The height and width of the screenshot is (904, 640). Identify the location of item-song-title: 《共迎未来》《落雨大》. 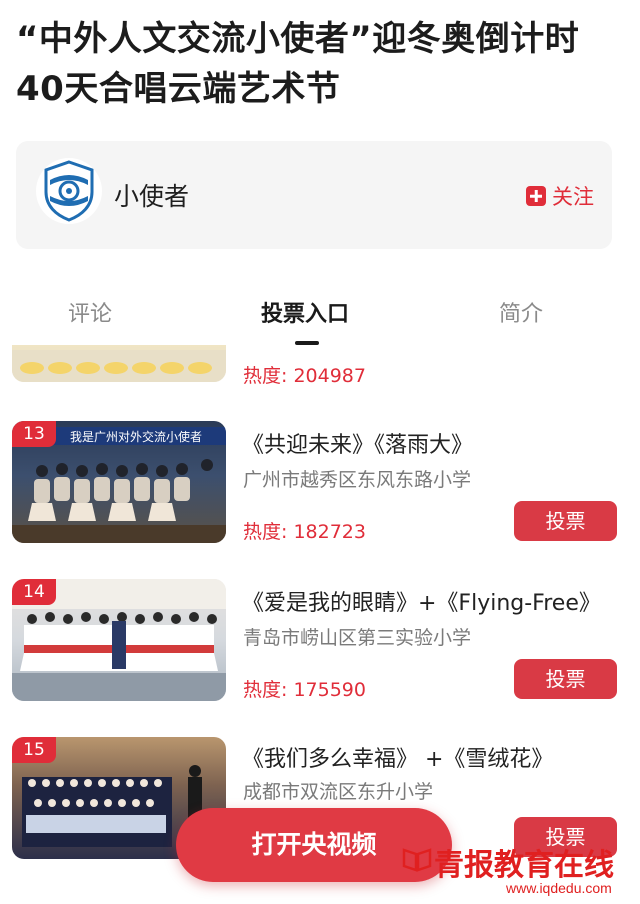
(358, 445).